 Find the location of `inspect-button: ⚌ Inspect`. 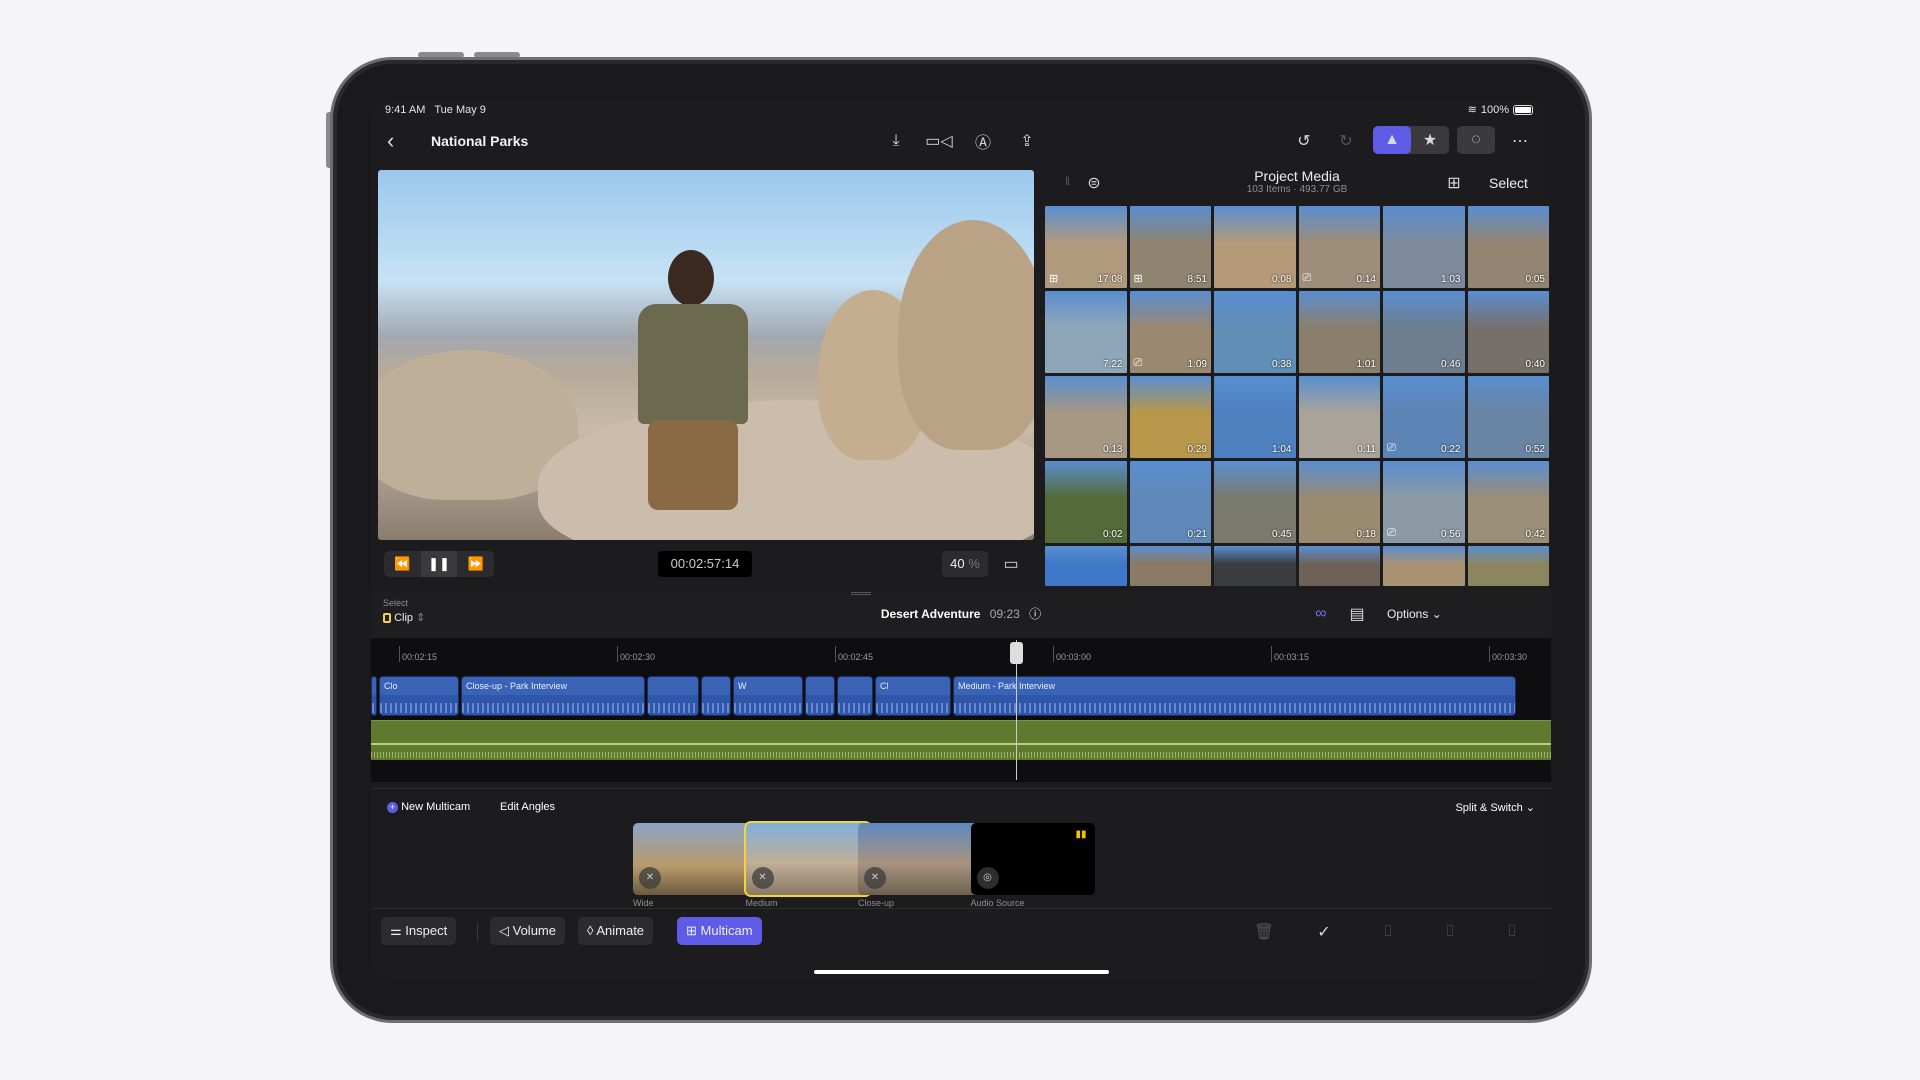

inspect-button: ⚌ Inspect is located at coordinates (419, 931).